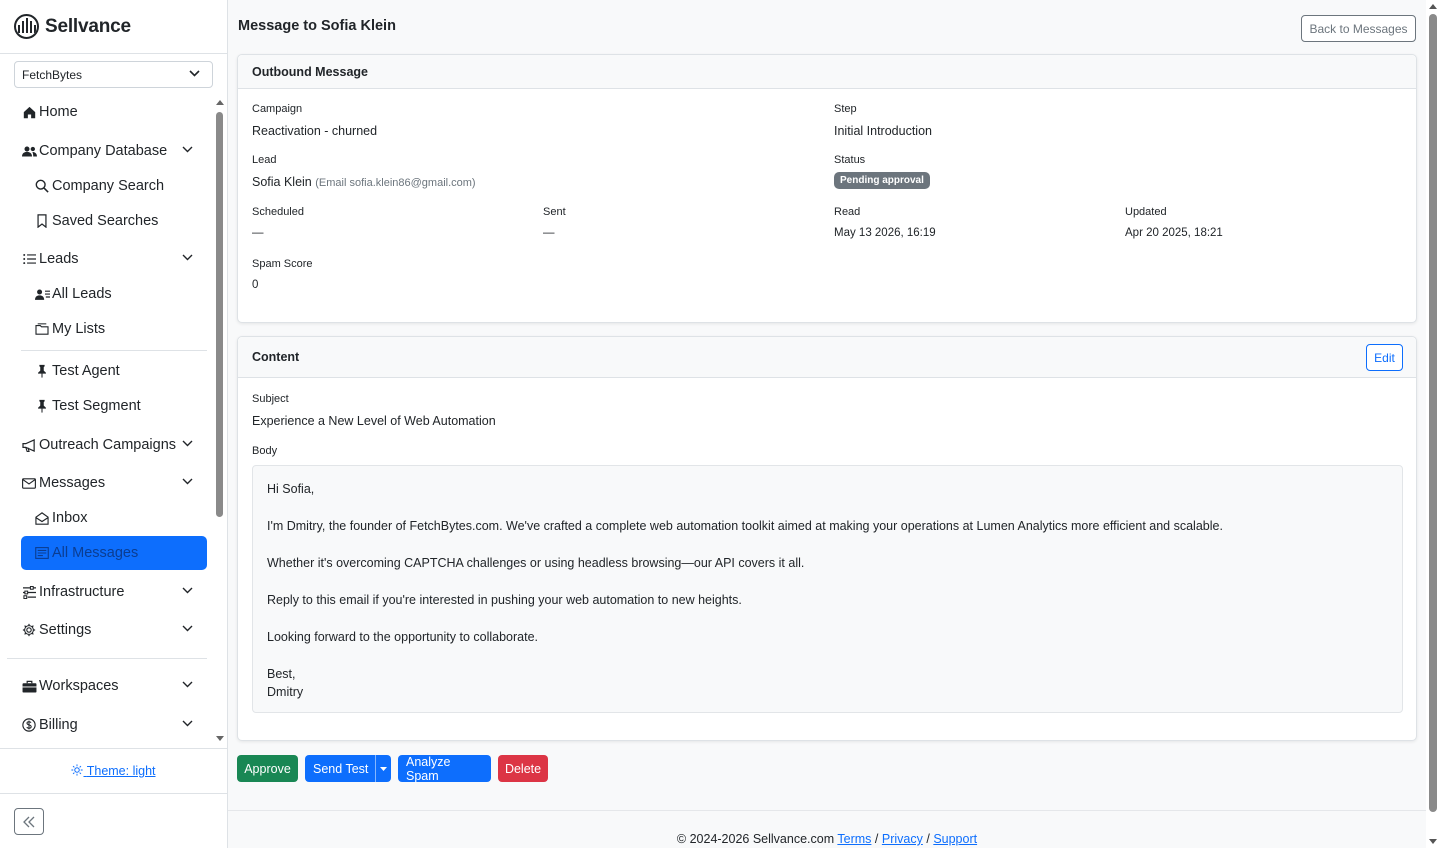  Describe the element at coordinates (72, 483) in the screenshot. I see `sidebar-item-label: Messages` at that location.